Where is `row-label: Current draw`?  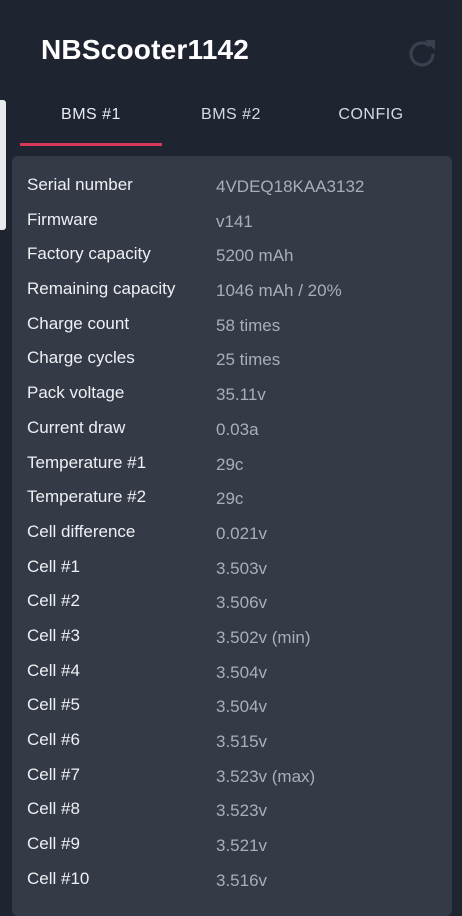 row-label: Current draw is located at coordinates (76, 427).